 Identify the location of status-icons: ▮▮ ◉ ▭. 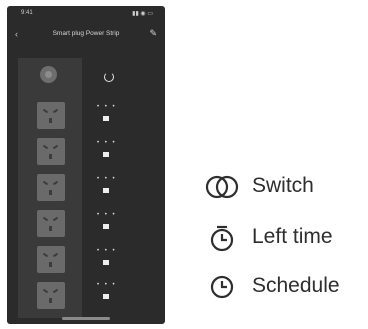
(142, 14).